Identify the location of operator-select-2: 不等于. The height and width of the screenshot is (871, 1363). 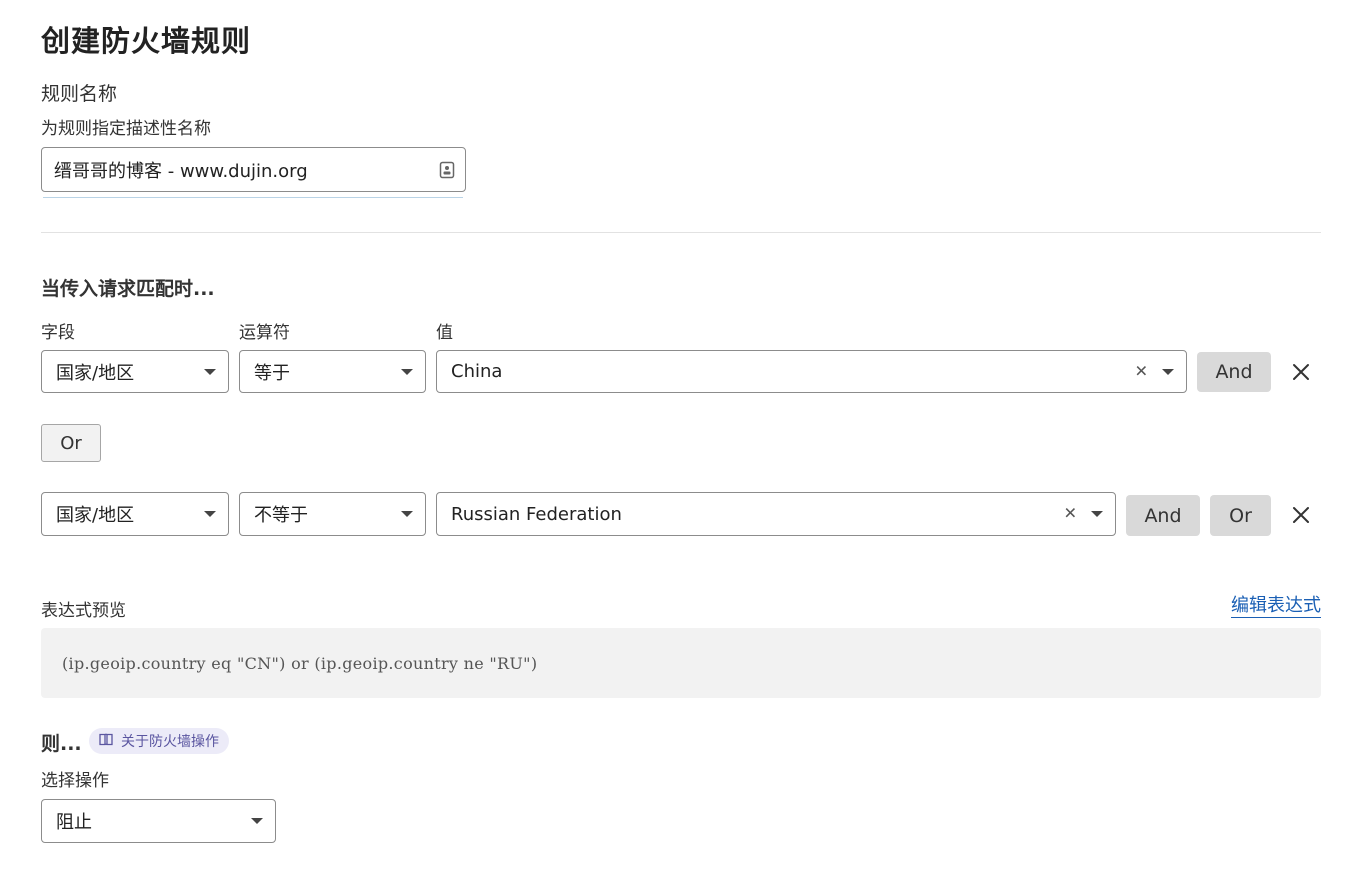
(332, 514).